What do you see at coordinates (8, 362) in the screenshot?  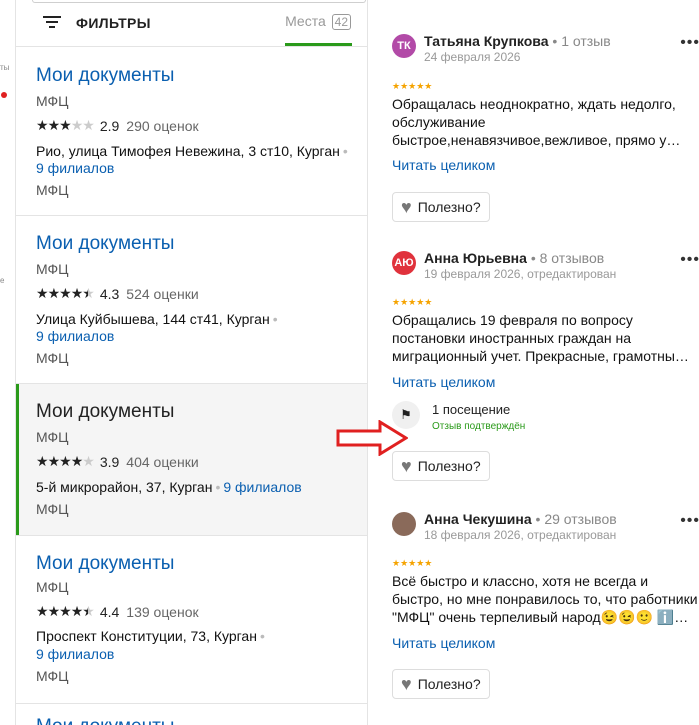 I see `left-panel-edge: ты е` at bounding box center [8, 362].